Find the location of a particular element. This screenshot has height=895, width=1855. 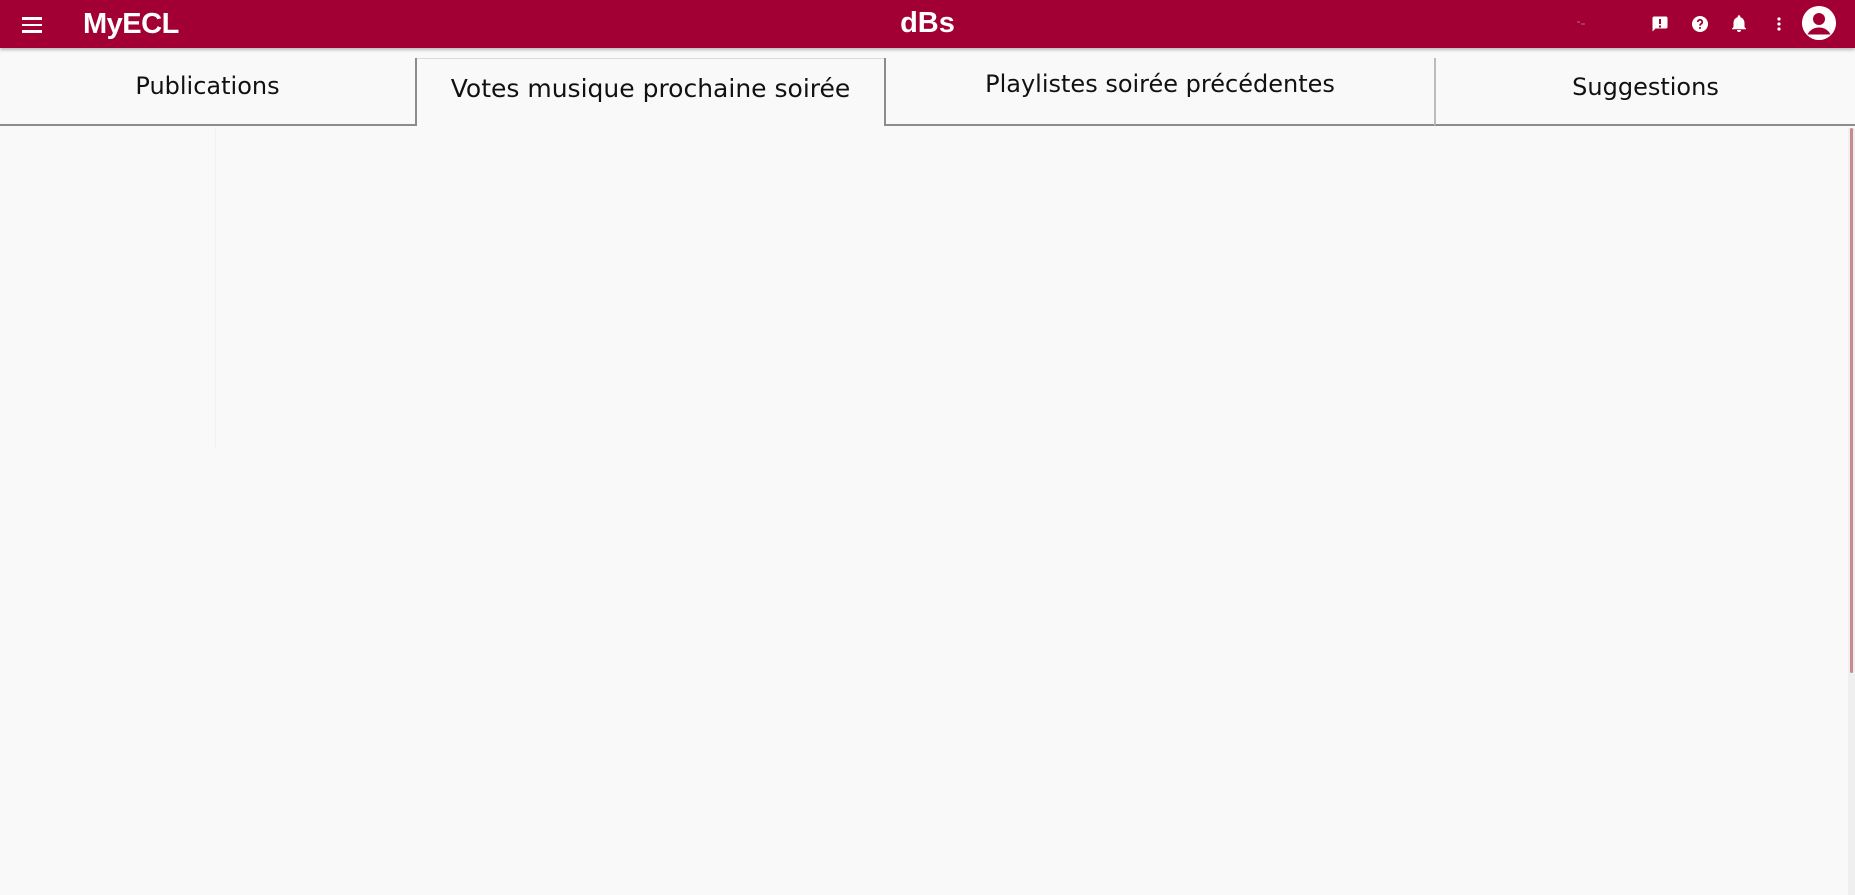

account-icon is located at coordinates (1819, 23).